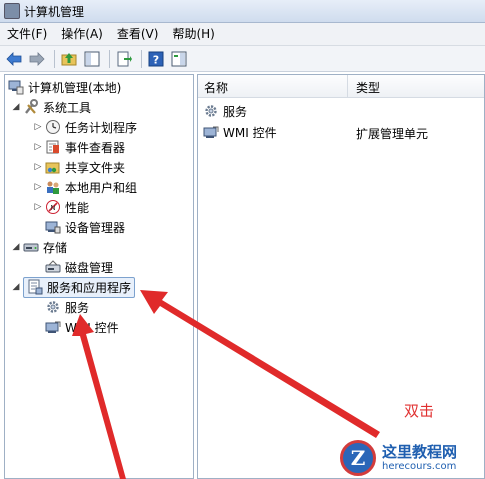 The width and height of the screenshot is (485, 479). Describe the element at coordinates (242, 59) in the screenshot. I see `toolbar: ?` at that location.